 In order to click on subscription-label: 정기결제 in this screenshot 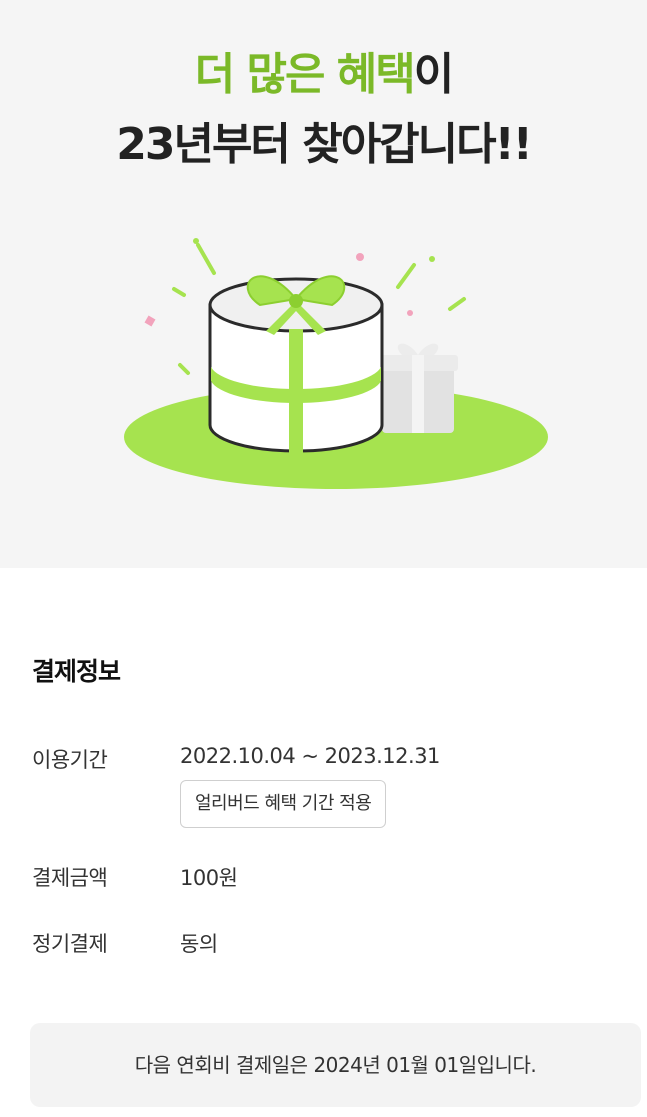, I will do `click(70, 944)`.